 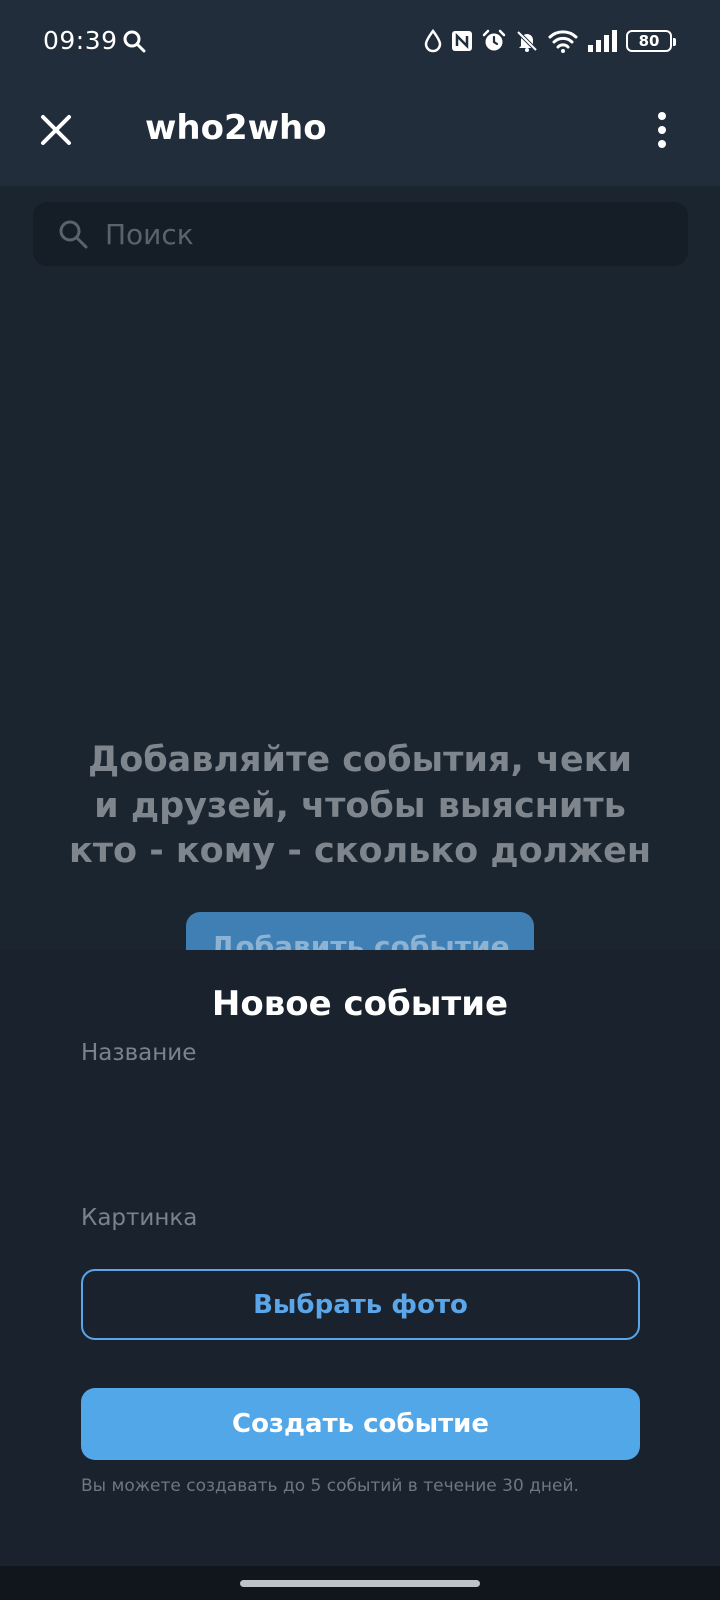 I want to click on app-bar: who2who, so click(x=360, y=135).